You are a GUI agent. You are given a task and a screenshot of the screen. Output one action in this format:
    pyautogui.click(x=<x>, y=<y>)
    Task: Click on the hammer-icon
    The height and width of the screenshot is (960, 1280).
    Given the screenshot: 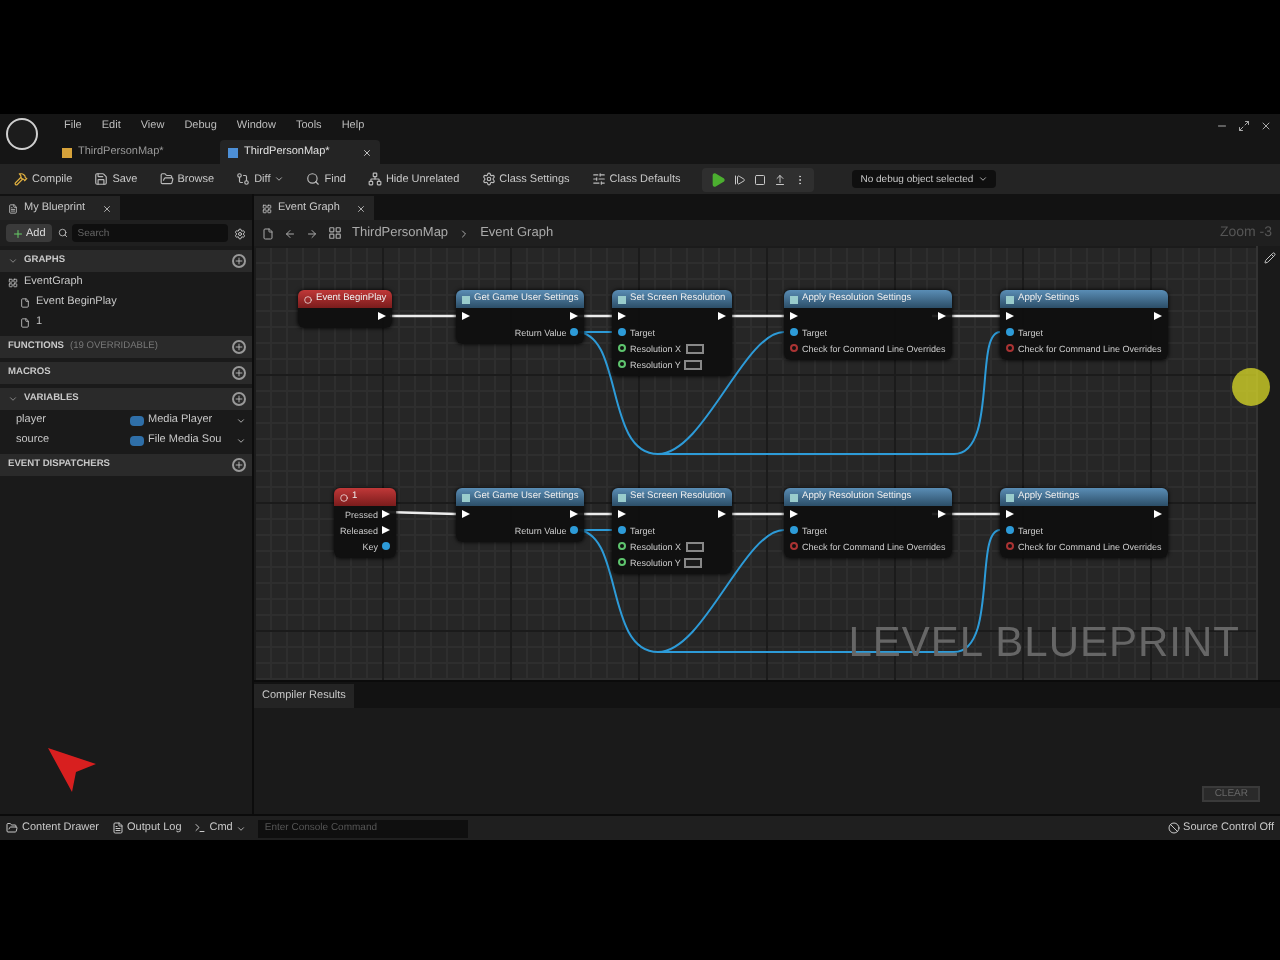 What is the action you would take?
    pyautogui.click(x=21, y=179)
    